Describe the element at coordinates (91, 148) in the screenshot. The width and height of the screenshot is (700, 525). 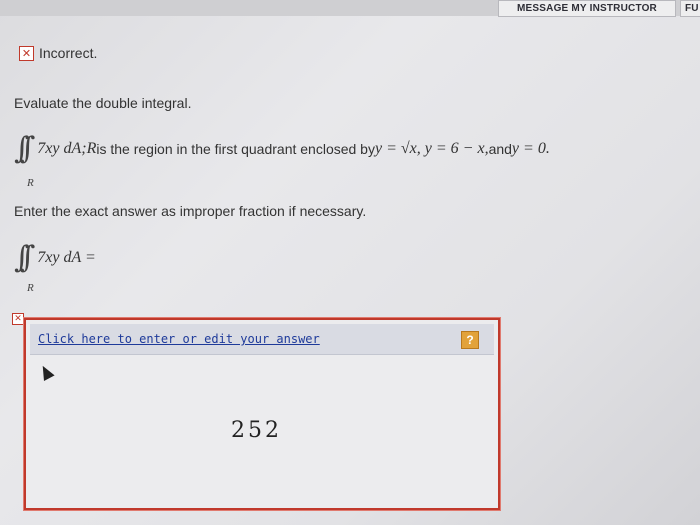
I see `region-variable: R` at that location.